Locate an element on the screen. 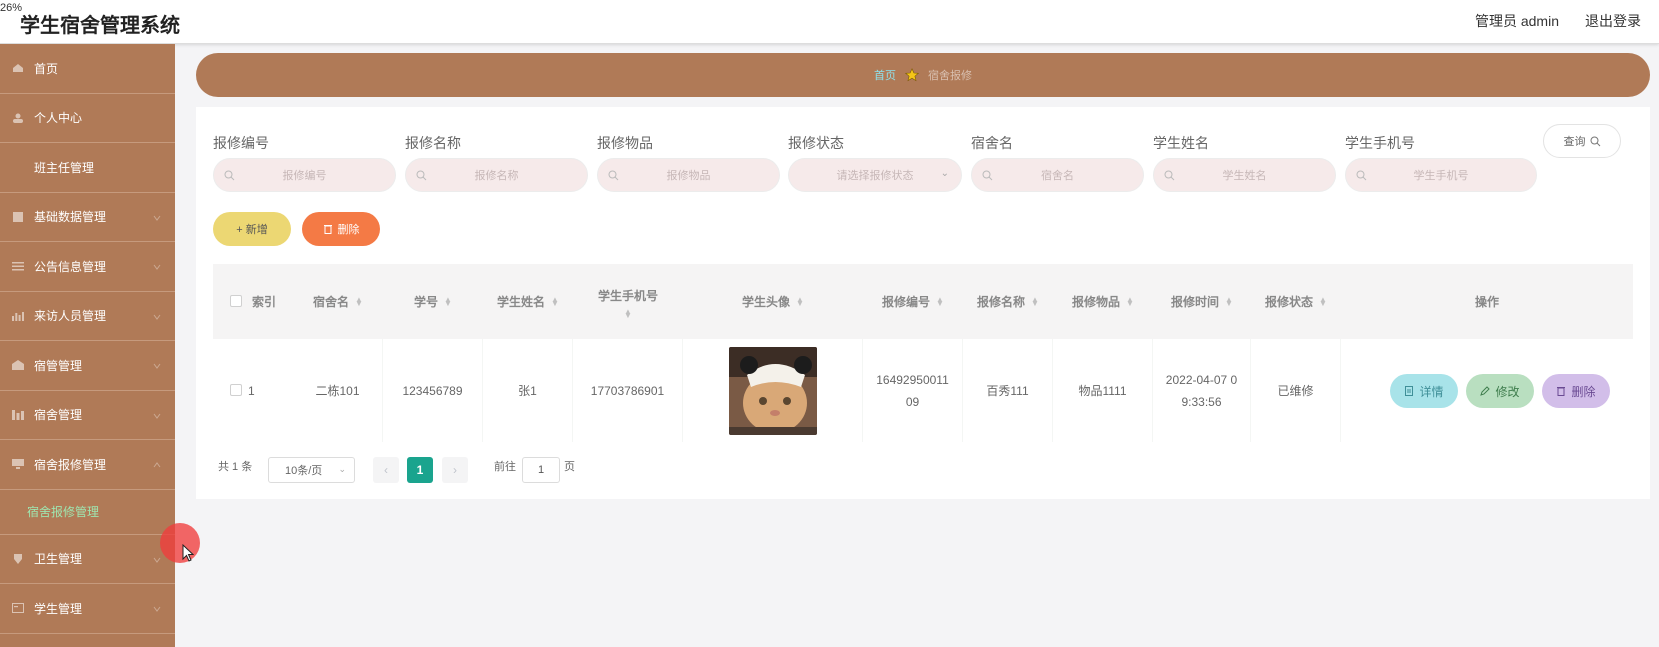  student-avatar-image is located at coordinates (772, 390).